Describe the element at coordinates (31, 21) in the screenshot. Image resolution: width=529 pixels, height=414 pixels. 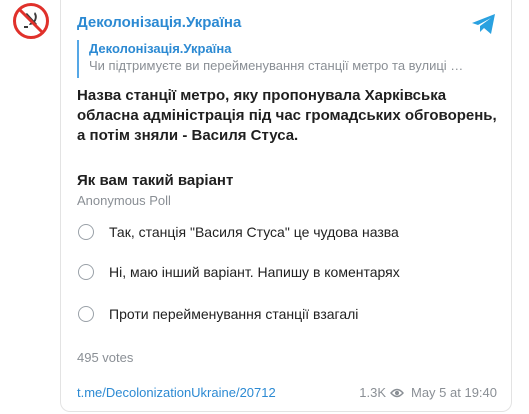
I see `channel-avatar` at that location.